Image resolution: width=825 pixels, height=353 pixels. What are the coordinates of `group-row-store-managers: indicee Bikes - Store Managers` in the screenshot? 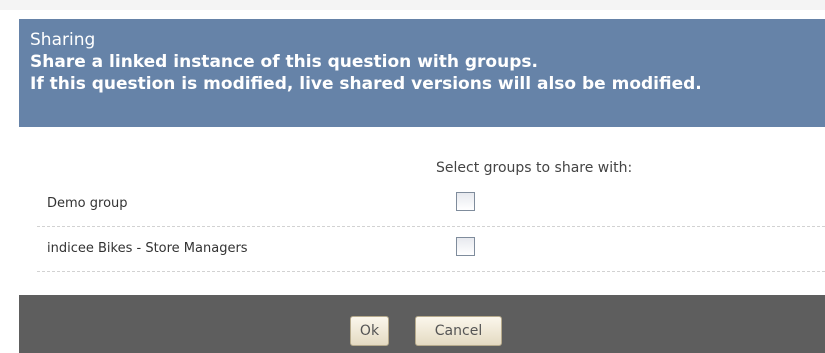 It's located at (431, 249).